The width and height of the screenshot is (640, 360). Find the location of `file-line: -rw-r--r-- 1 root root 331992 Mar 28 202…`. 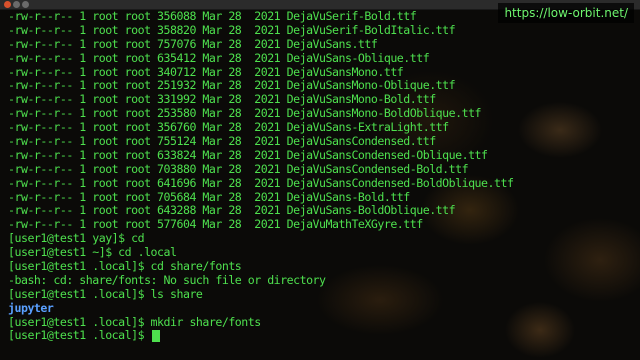

file-line: -rw-r--r-- 1 root root 331992 Mar 28 202… is located at coordinates (222, 99).